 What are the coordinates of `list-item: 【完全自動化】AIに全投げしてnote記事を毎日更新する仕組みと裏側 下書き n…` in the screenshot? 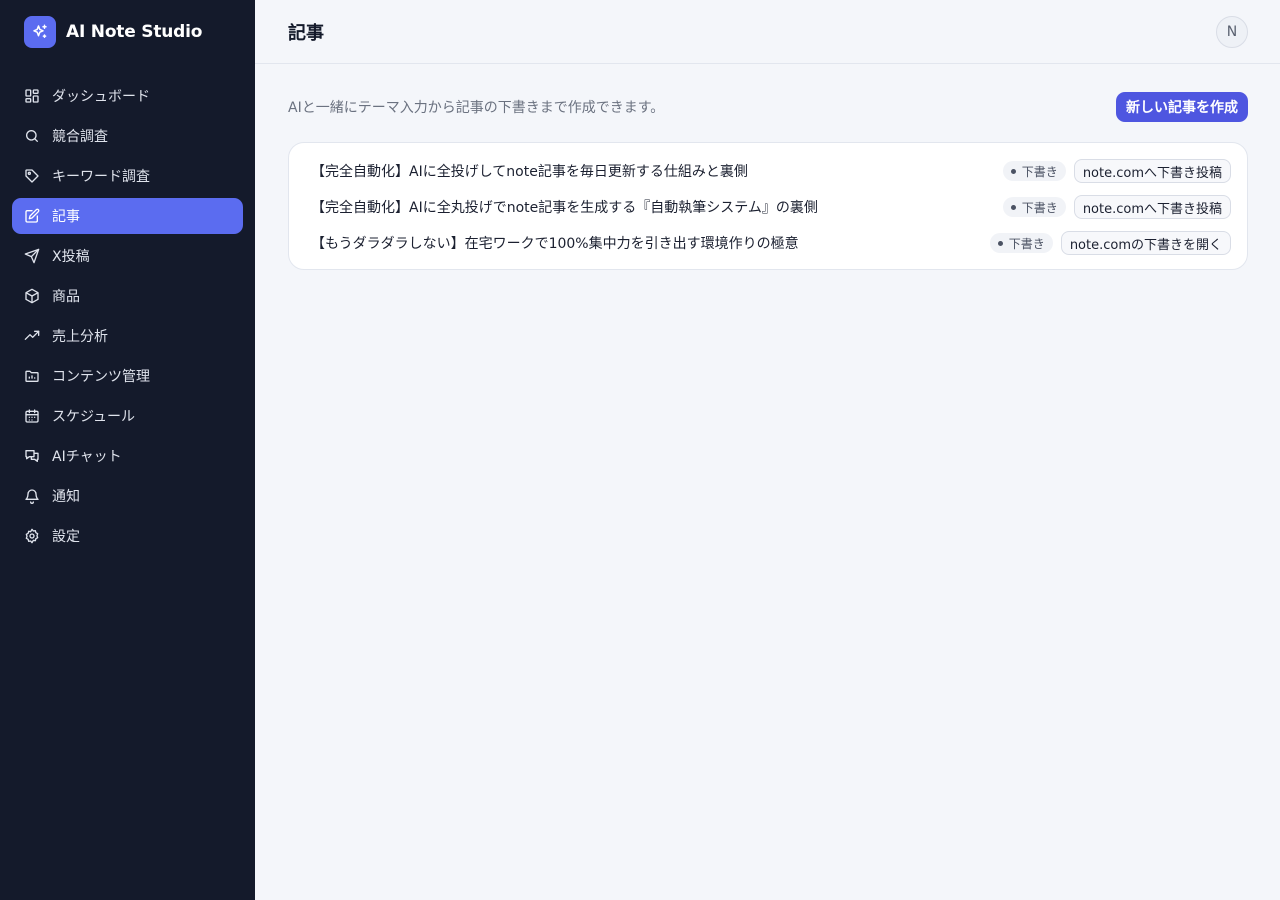 It's located at (771, 171).